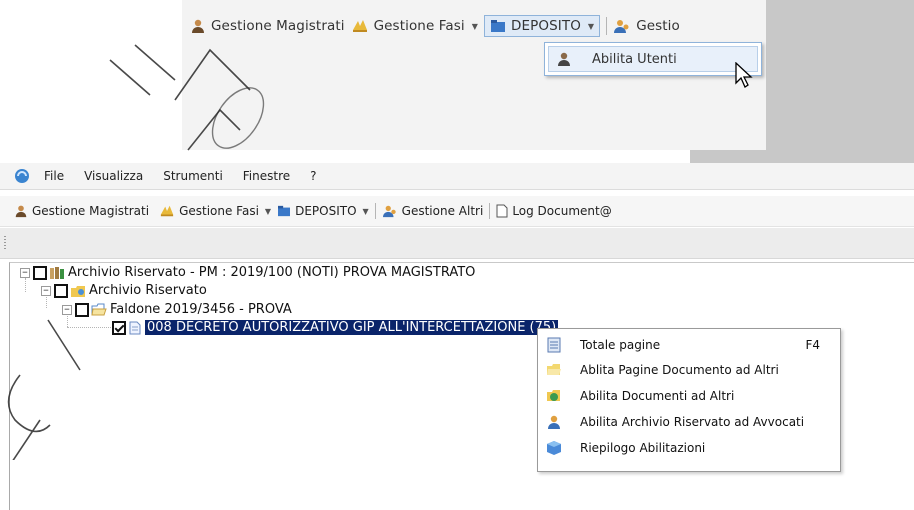  I want to click on zoom-gestione-altri-label: Gestio, so click(658, 26).